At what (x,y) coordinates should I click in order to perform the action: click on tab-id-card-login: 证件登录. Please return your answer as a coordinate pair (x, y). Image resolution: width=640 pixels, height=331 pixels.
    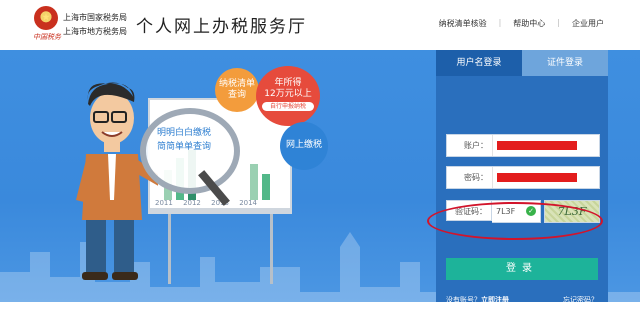
    Looking at the image, I should click on (565, 63).